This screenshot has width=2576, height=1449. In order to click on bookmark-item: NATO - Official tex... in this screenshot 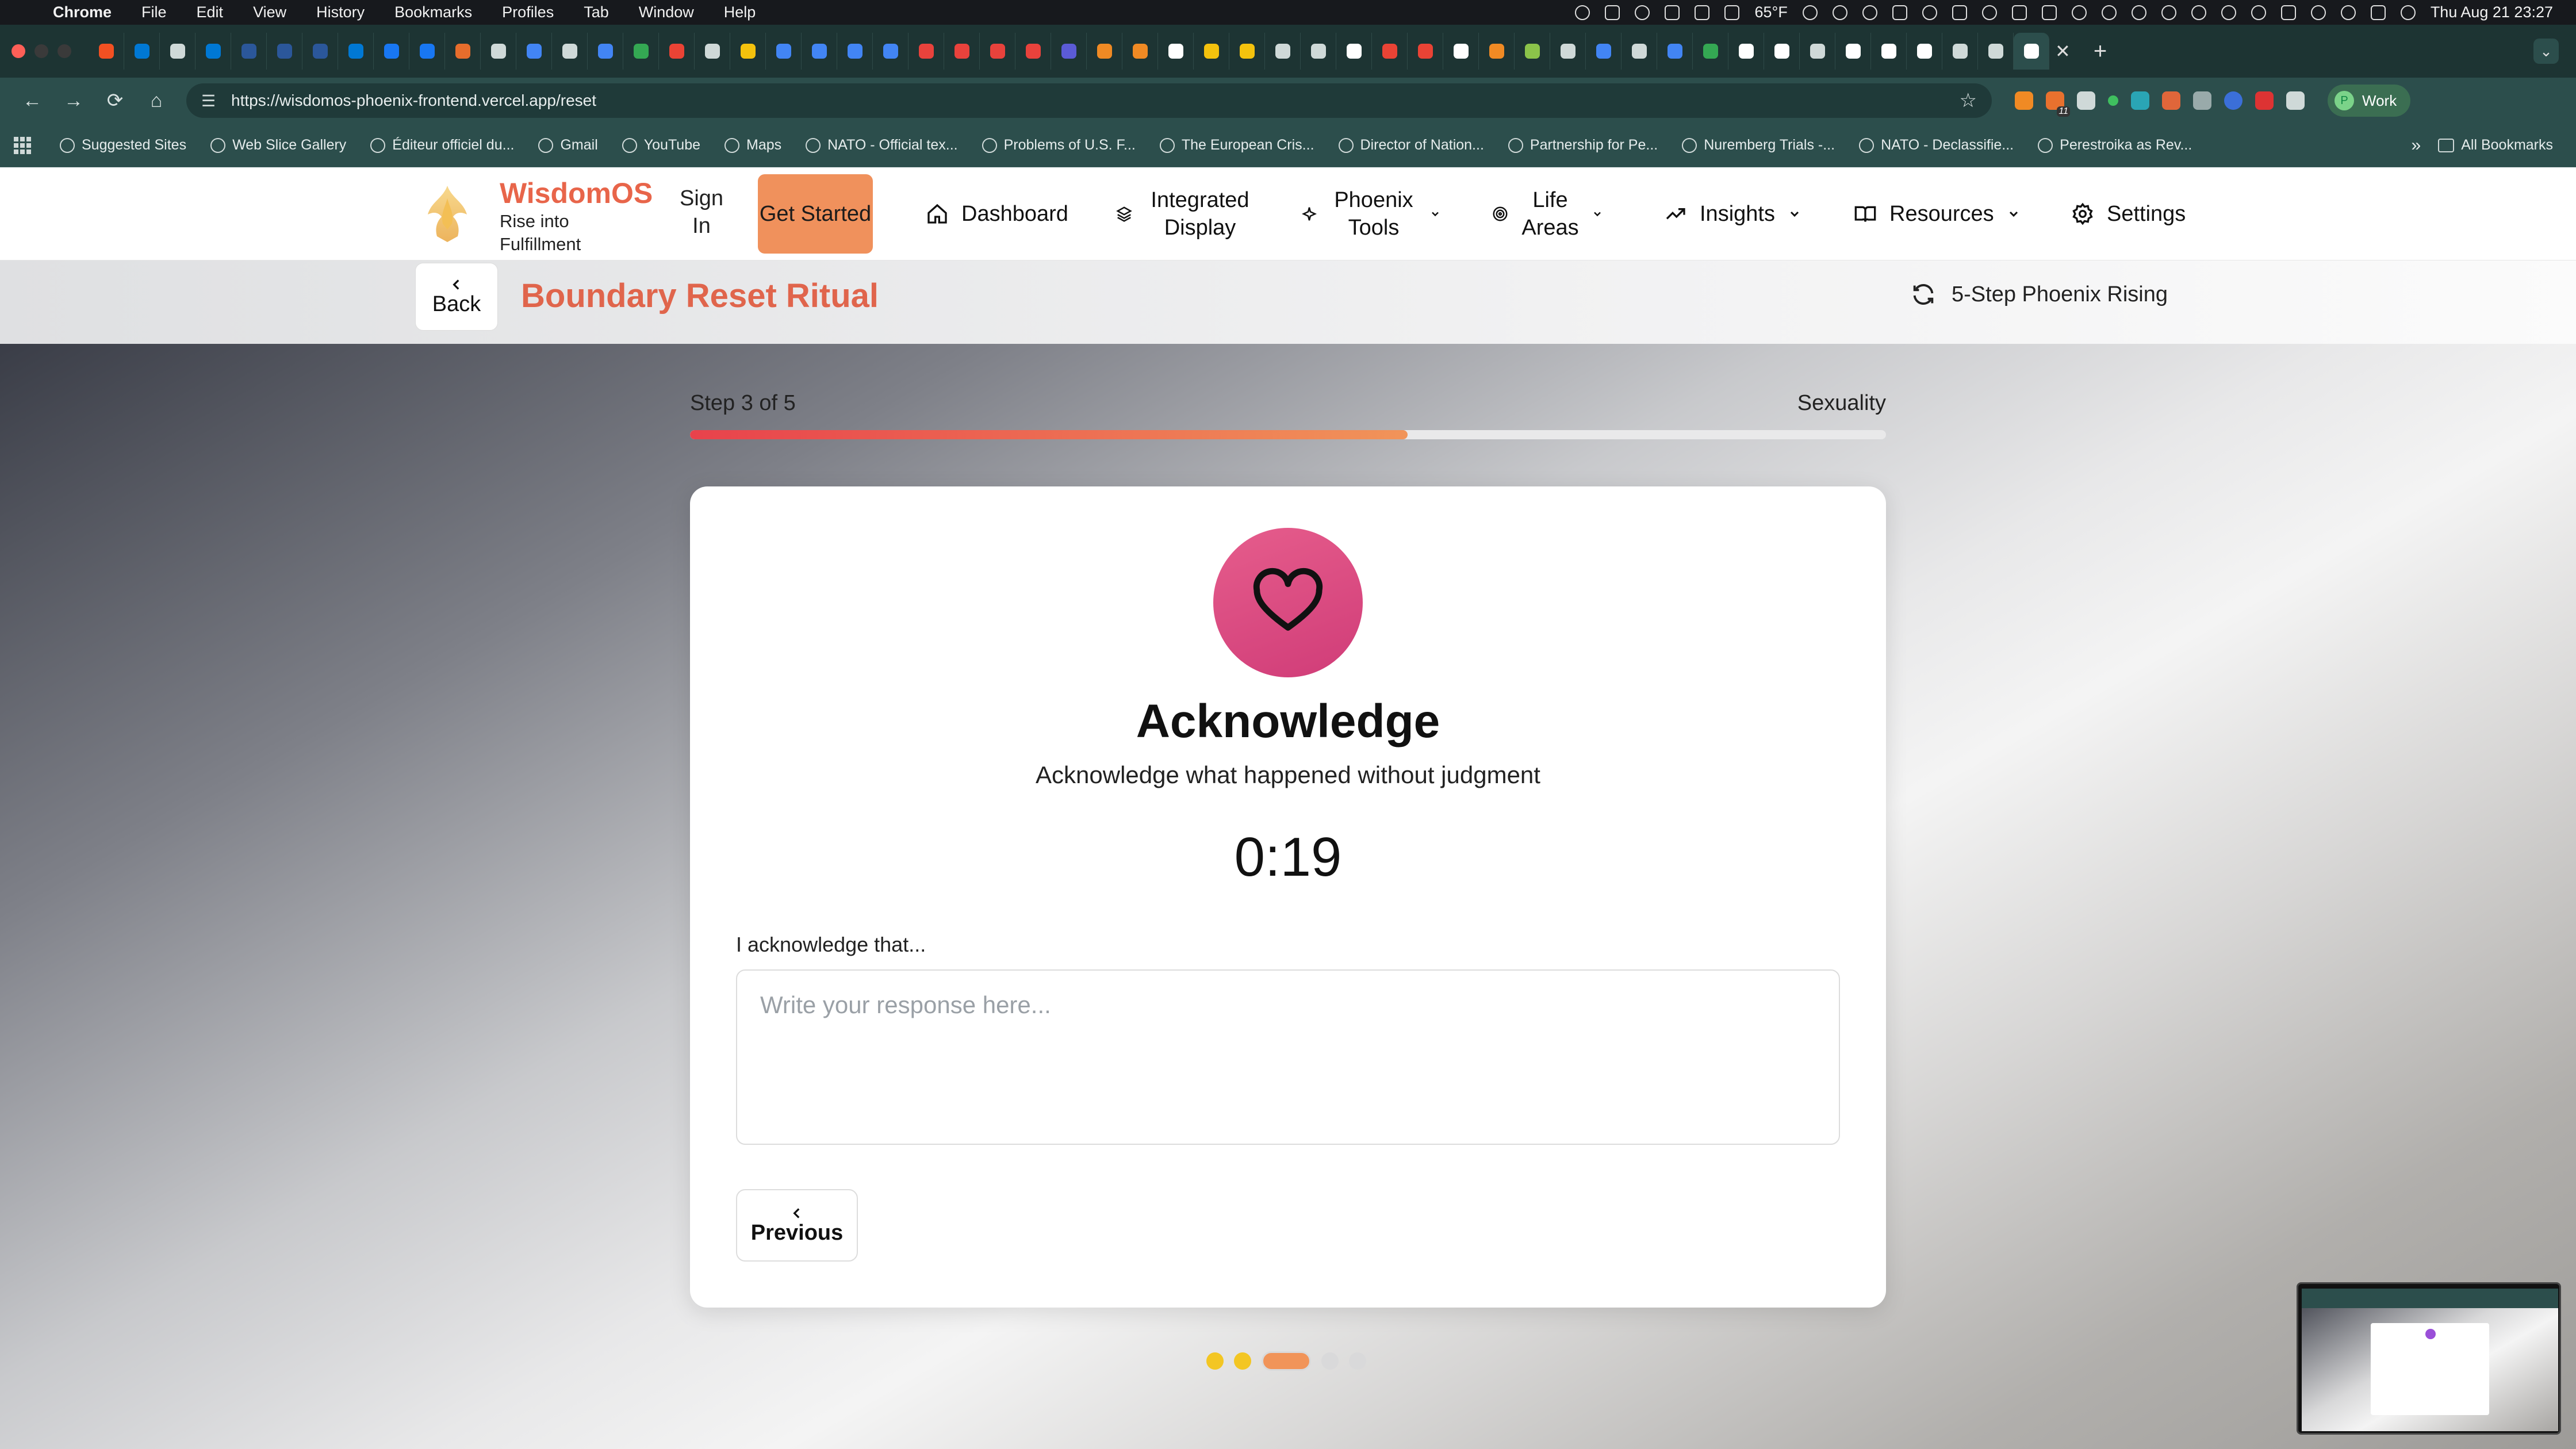, I will do `click(882, 145)`.